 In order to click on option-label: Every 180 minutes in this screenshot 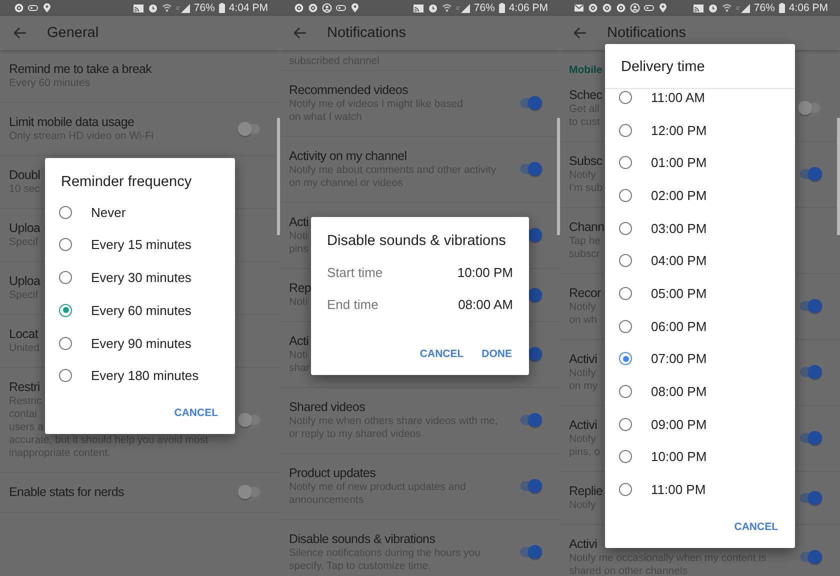, I will do `click(145, 376)`.